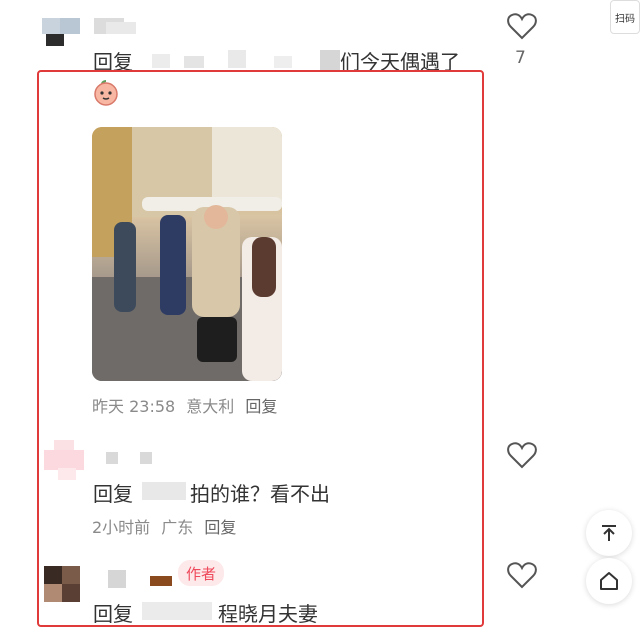 This screenshot has height=630, width=640. Describe the element at coordinates (260, 494) in the screenshot. I see `comment-reply-text-suffix: 拍的谁？看不出` at that location.